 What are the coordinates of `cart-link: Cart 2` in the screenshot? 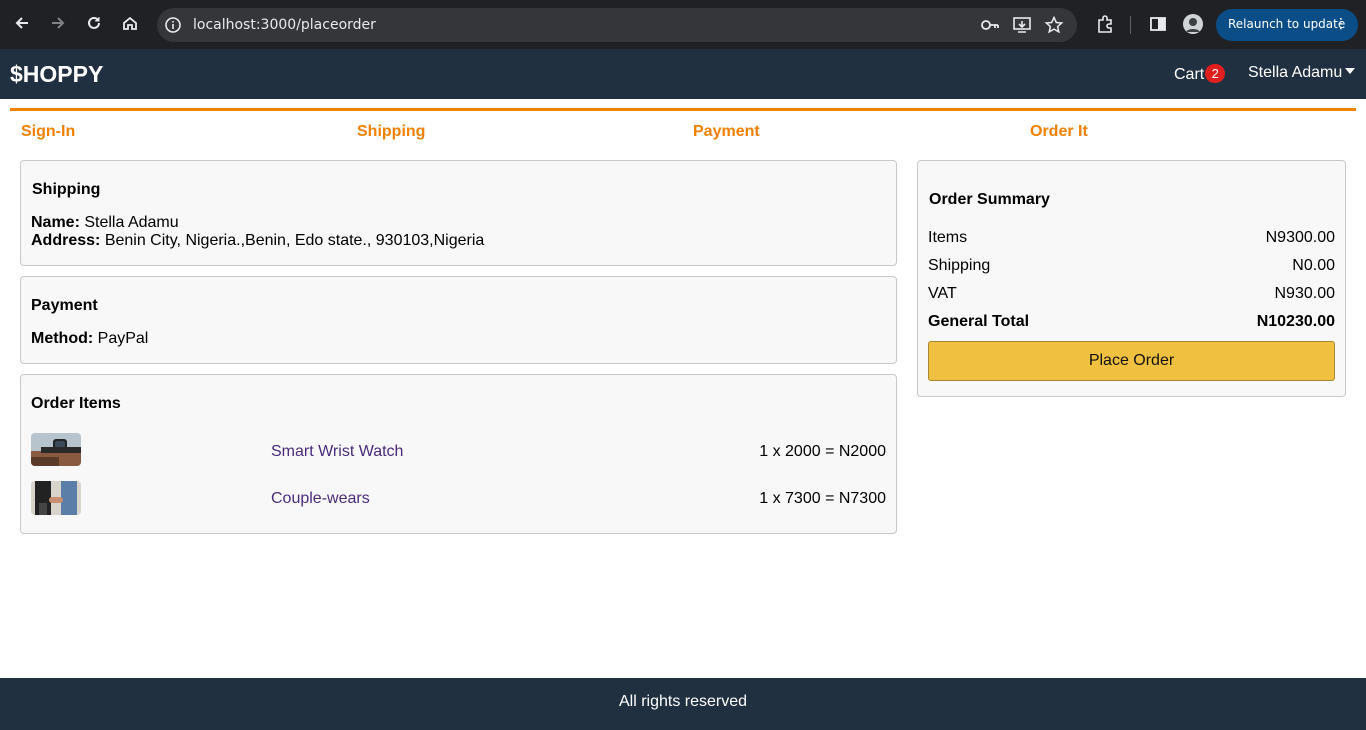 It's located at (1200, 74).